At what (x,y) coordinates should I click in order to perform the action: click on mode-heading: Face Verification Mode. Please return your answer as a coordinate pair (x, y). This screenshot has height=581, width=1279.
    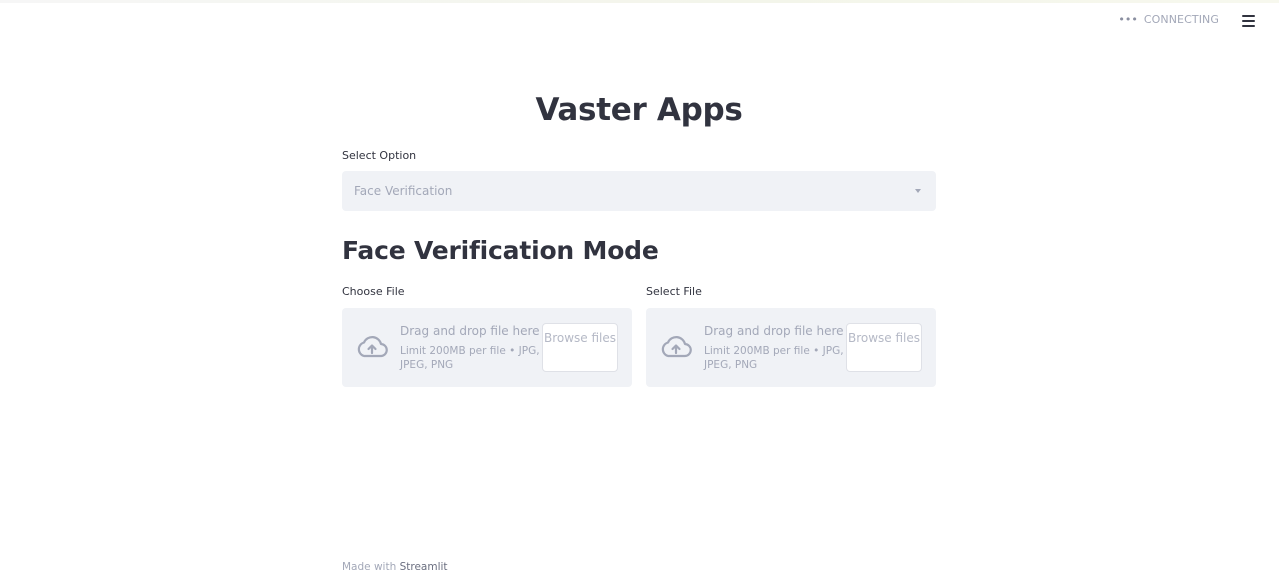
    Looking at the image, I should click on (500, 250).